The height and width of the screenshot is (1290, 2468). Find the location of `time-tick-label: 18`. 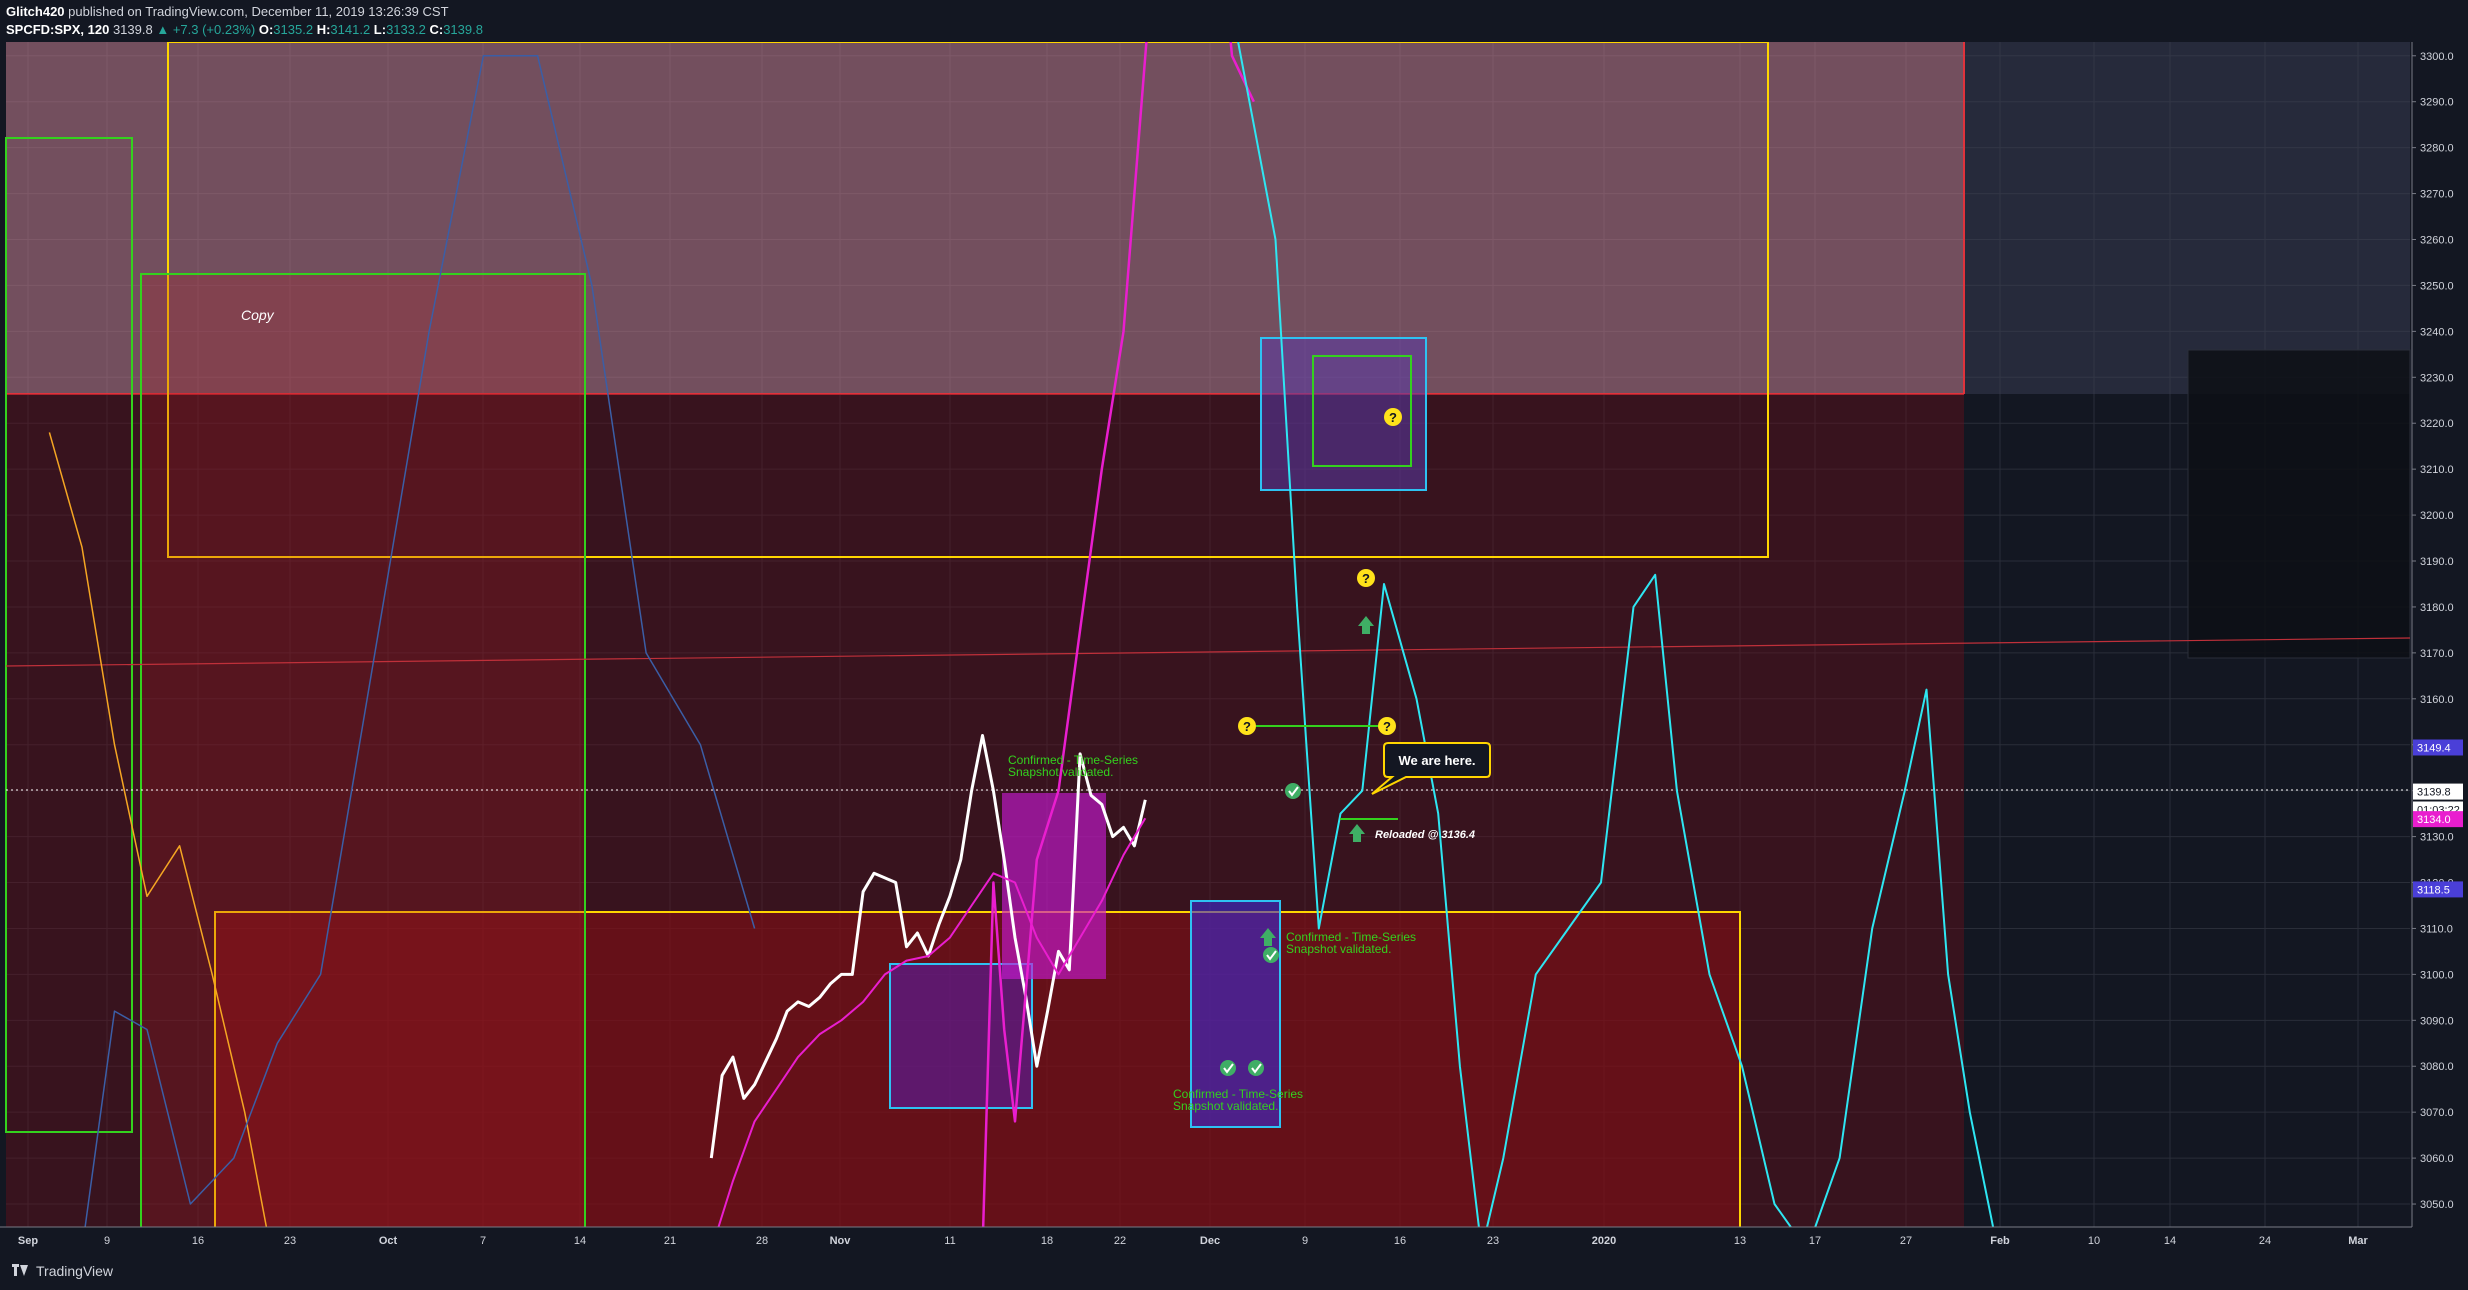

time-tick-label: 18 is located at coordinates (1047, 1241).